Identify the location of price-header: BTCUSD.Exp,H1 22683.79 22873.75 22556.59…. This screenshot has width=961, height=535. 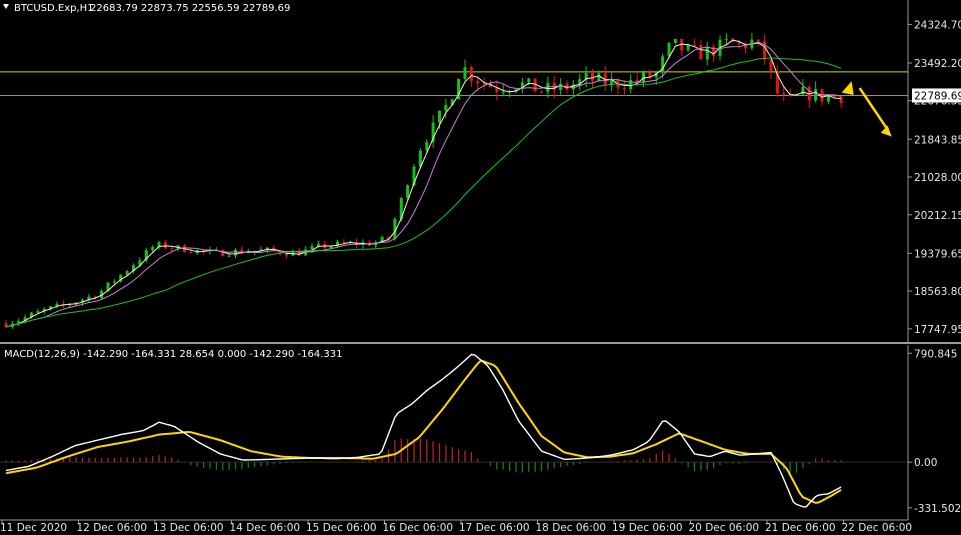
(146, 8).